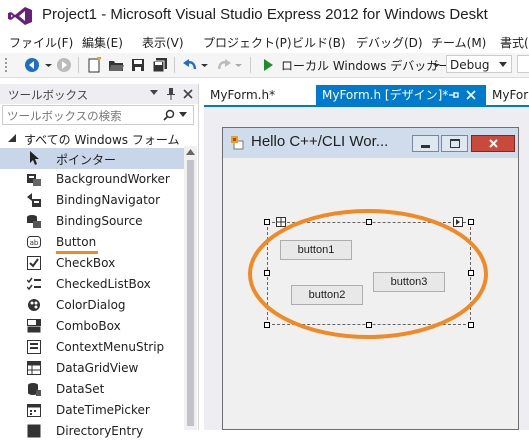  I want to click on move-glyph-icon, so click(281, 222).